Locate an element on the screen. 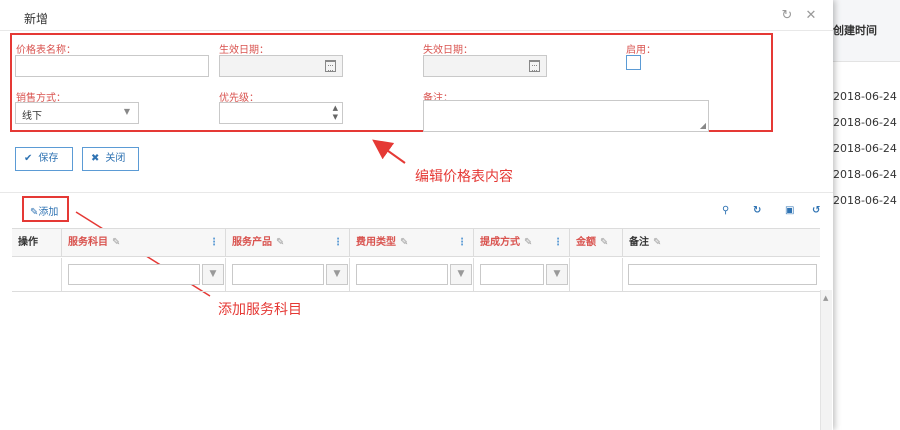 The width and height of the screenshot is (900, 430). effective-date-label: 生效日期： is located at coordinates (244, 50).